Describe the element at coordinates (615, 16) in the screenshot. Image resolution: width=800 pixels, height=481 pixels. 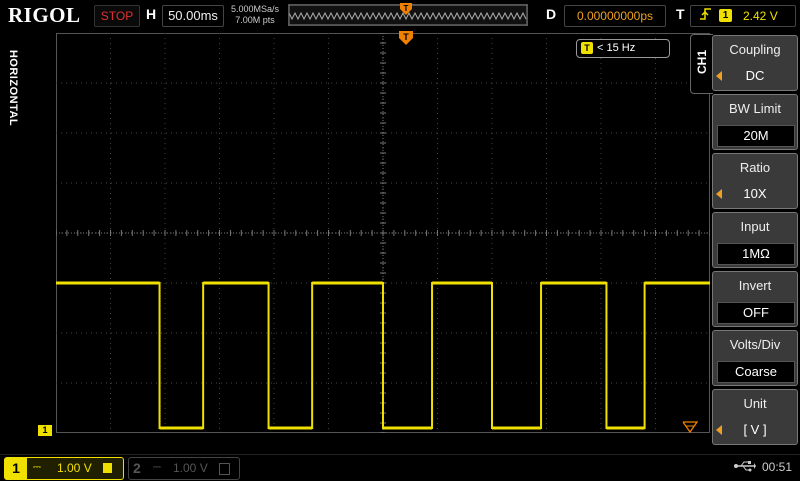
I see `delay-readout: 0.00000000ps` at that location.